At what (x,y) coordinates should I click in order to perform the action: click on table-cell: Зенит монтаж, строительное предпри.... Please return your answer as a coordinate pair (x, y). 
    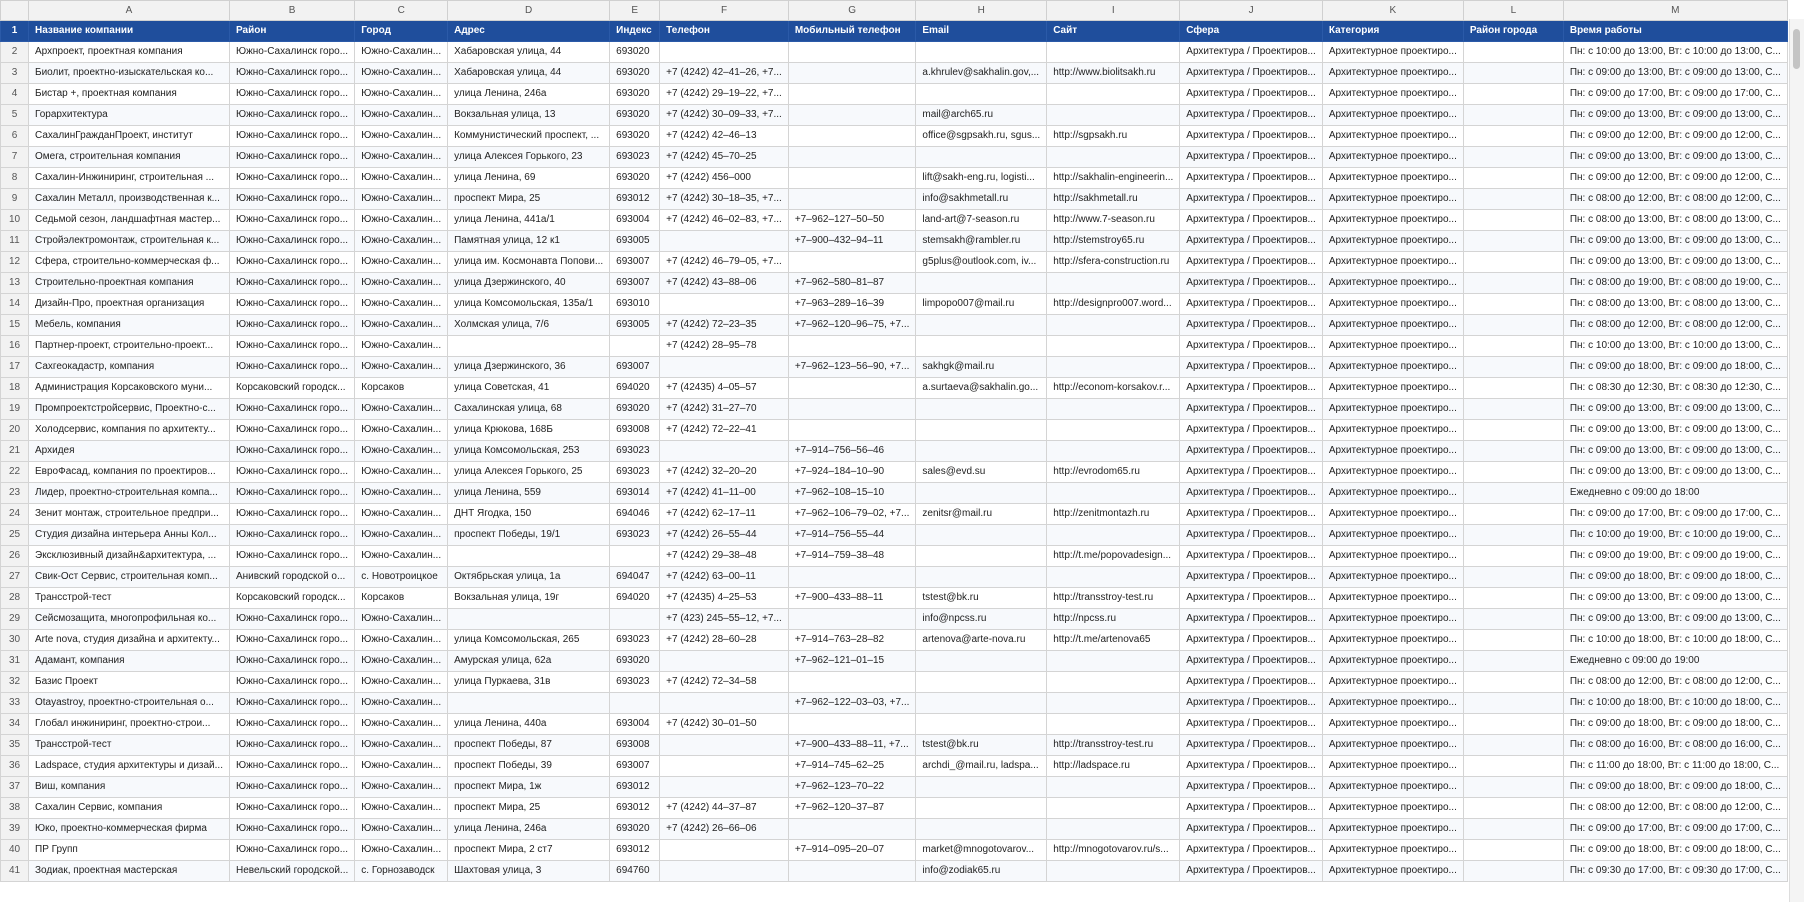
    Looking at the image, I should click on (129, 514).